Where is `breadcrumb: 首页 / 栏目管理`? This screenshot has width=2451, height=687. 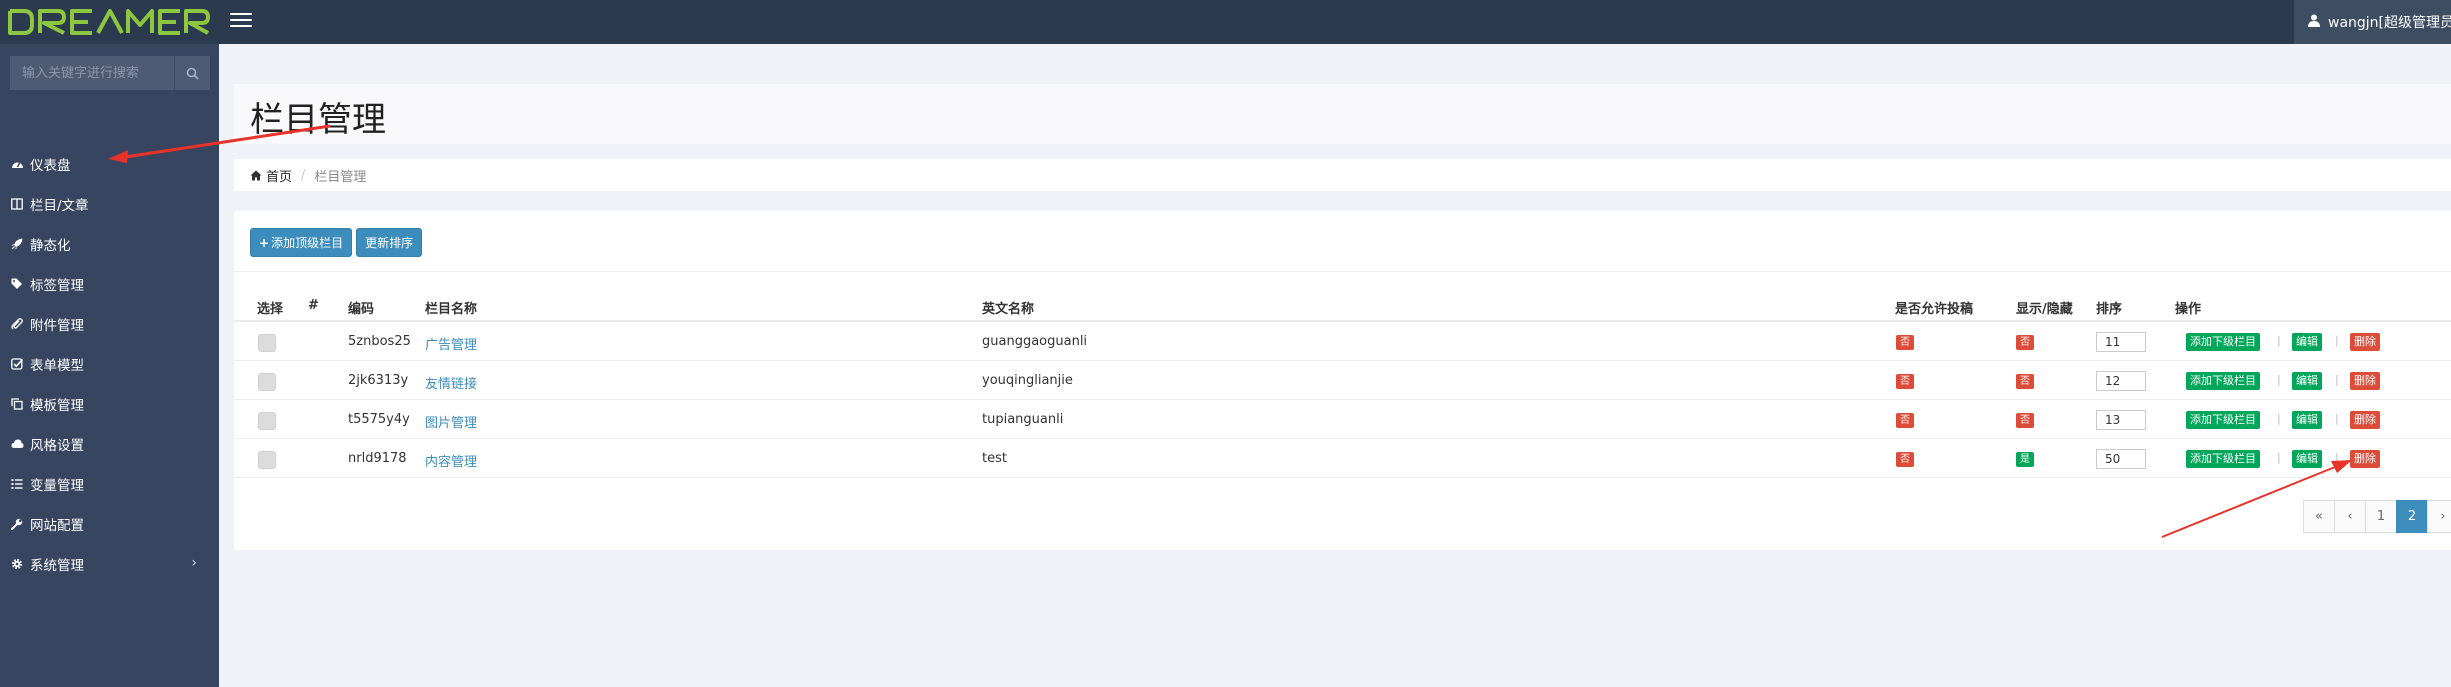 breadcrumb: 首页 / 栏目管理 is located at coordinates (1342, 175).